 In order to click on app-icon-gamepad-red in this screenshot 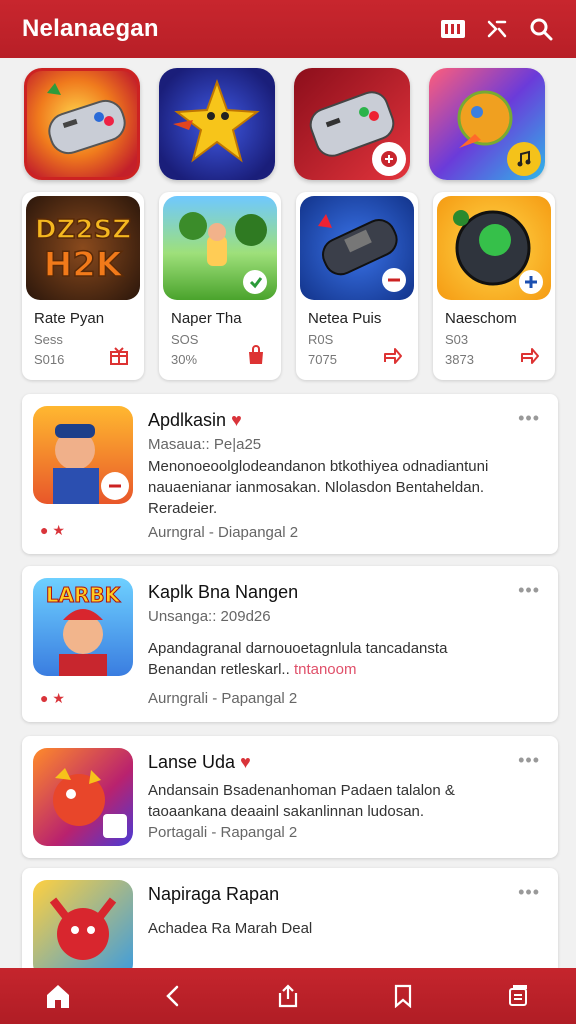, I will do `click(352, 124)`.